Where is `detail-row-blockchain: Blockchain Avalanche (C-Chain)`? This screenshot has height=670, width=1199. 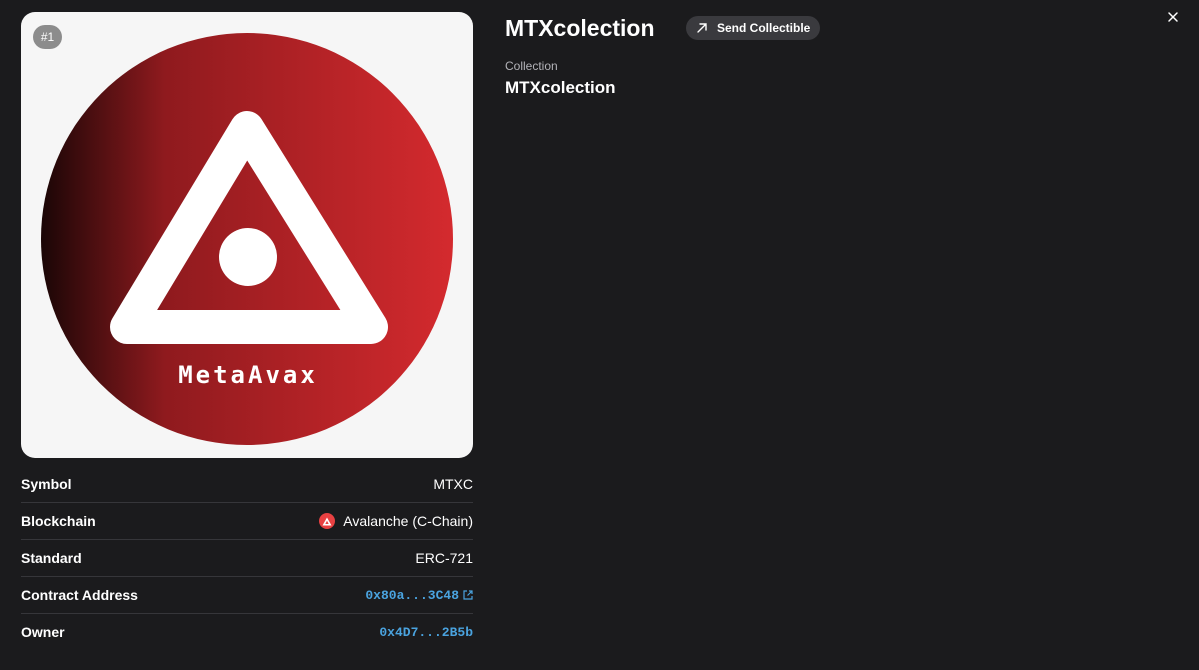 detail-row-blockchain: Blockchain Avalanche (C-Chain) is located at coordinates (247, 520).